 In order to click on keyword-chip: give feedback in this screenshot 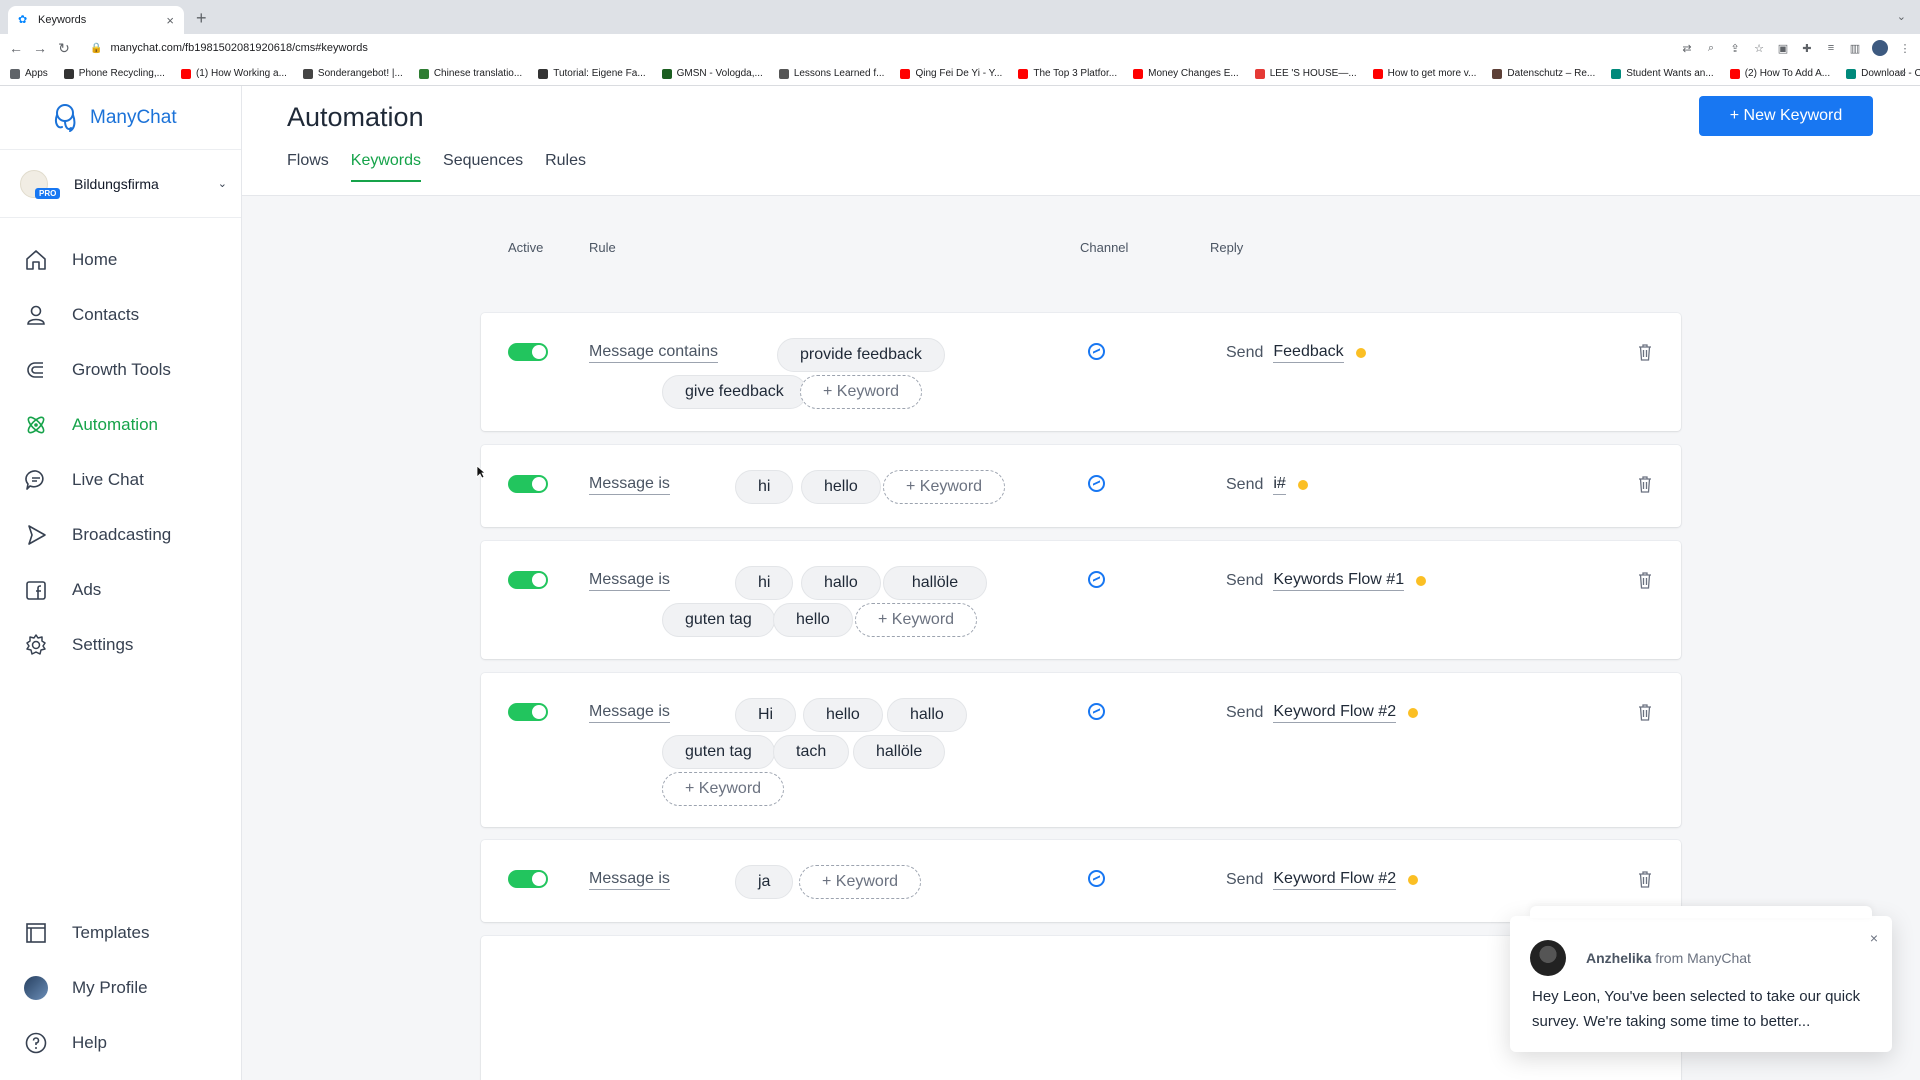, I will do `click(734, 392)`.